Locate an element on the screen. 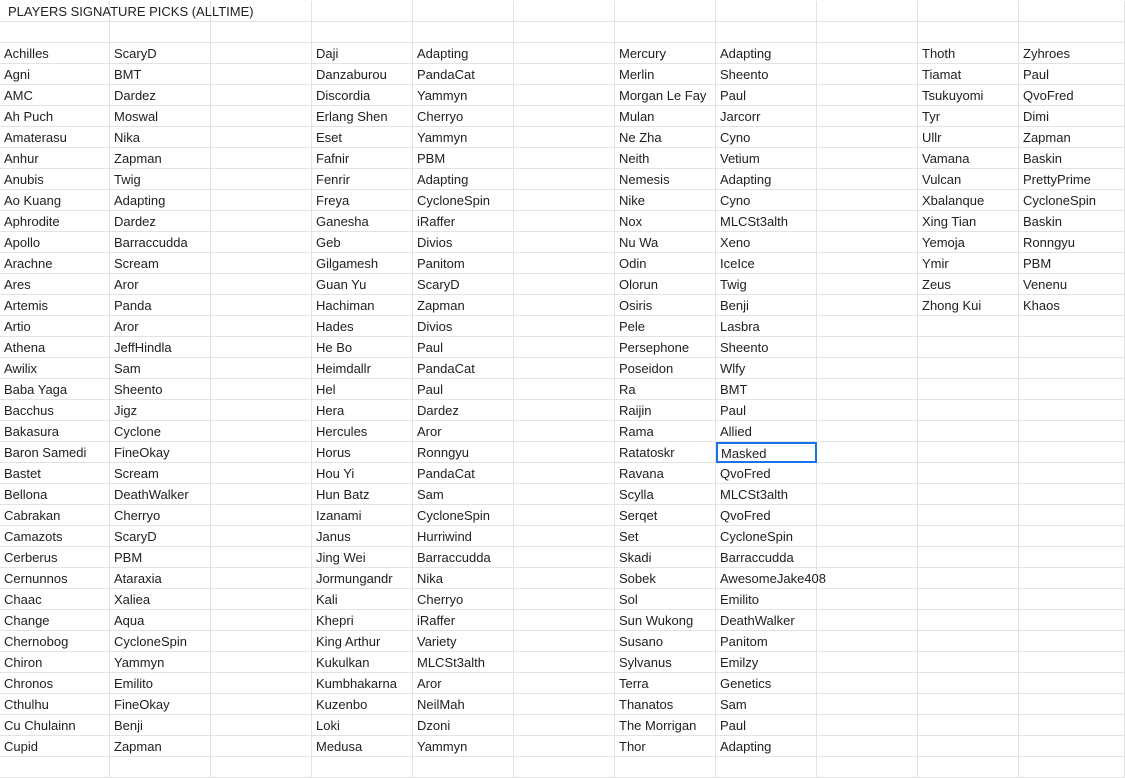 The height and width of the screenshot is (778, 1125). player-cell: DeathWalker is located at coordinates (160, 494).